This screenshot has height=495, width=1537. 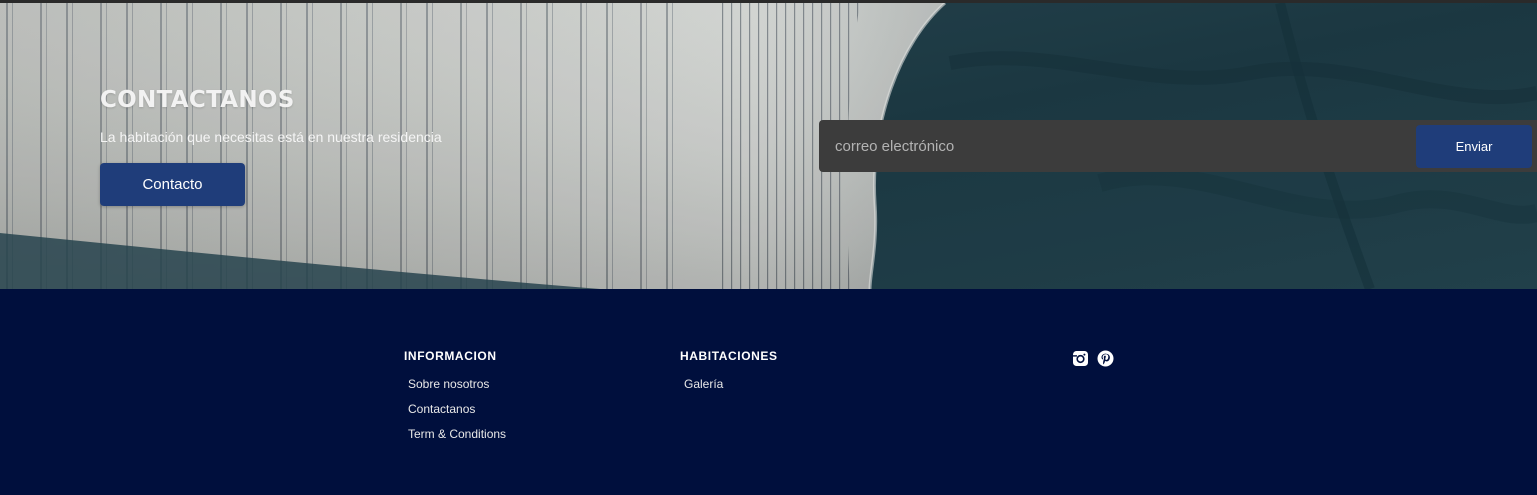 I want to click on footer-link-about: Sobre nosotros, so click(x=448, y=384).